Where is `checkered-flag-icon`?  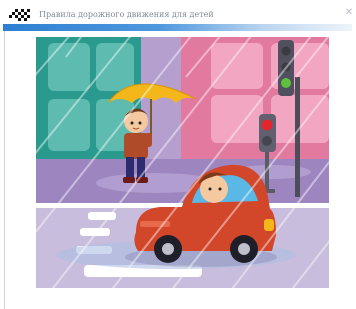 checkered-flag-icon is located at coordinates (20, 15).